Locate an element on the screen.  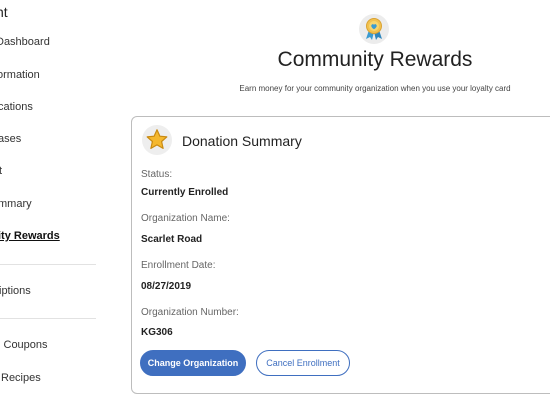
sidebar-item-subscriptions: iptions is located at coordinates (15, 291).